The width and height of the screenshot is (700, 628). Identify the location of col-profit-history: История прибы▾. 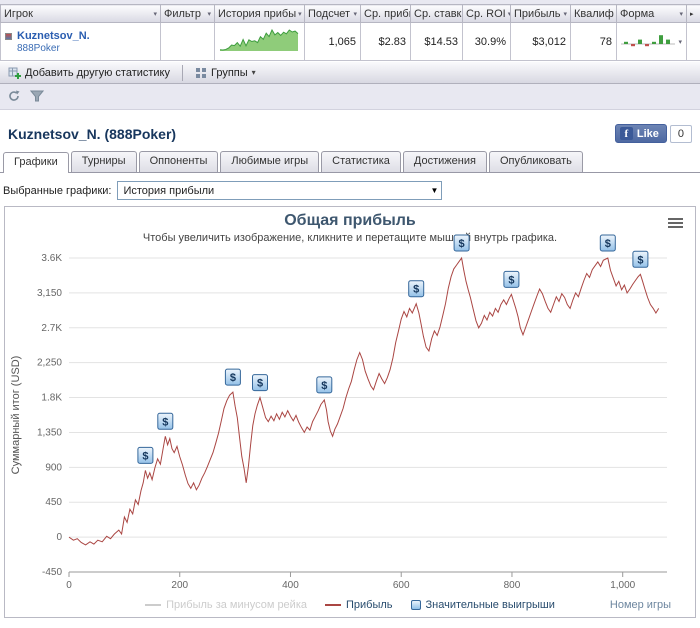
(260, 14).